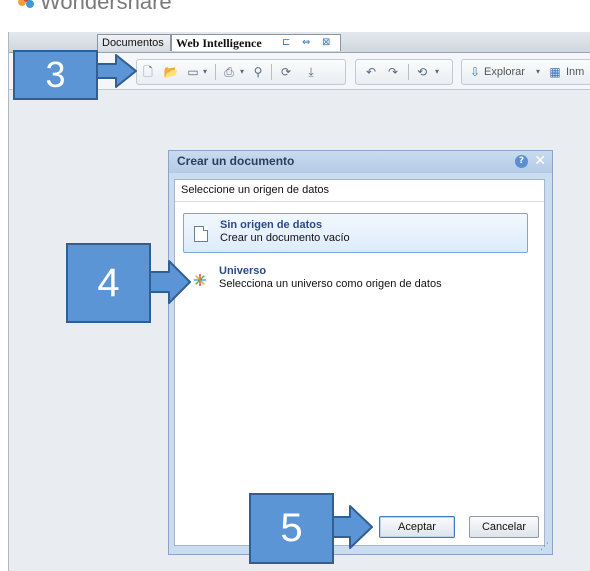  Describe the element at coordinates (108, 283) in the screenshot. I see `callout-4: 4` at that location.